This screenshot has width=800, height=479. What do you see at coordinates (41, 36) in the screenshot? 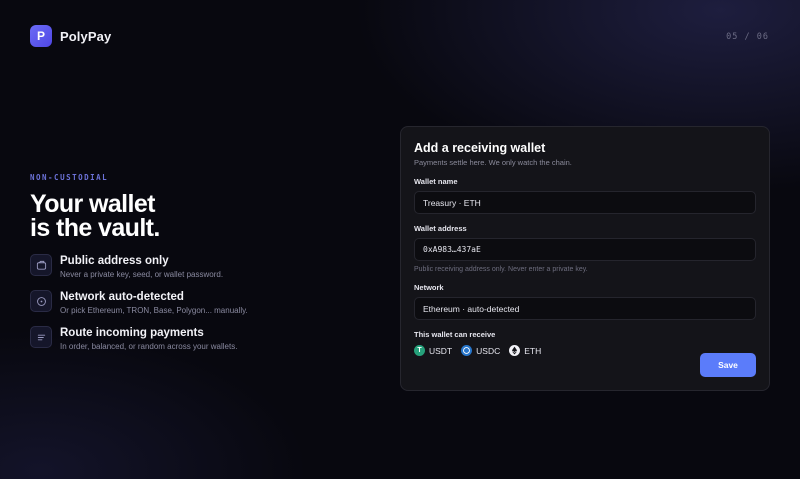
I see `brand-logo: P` at bounding box center [41, 36].